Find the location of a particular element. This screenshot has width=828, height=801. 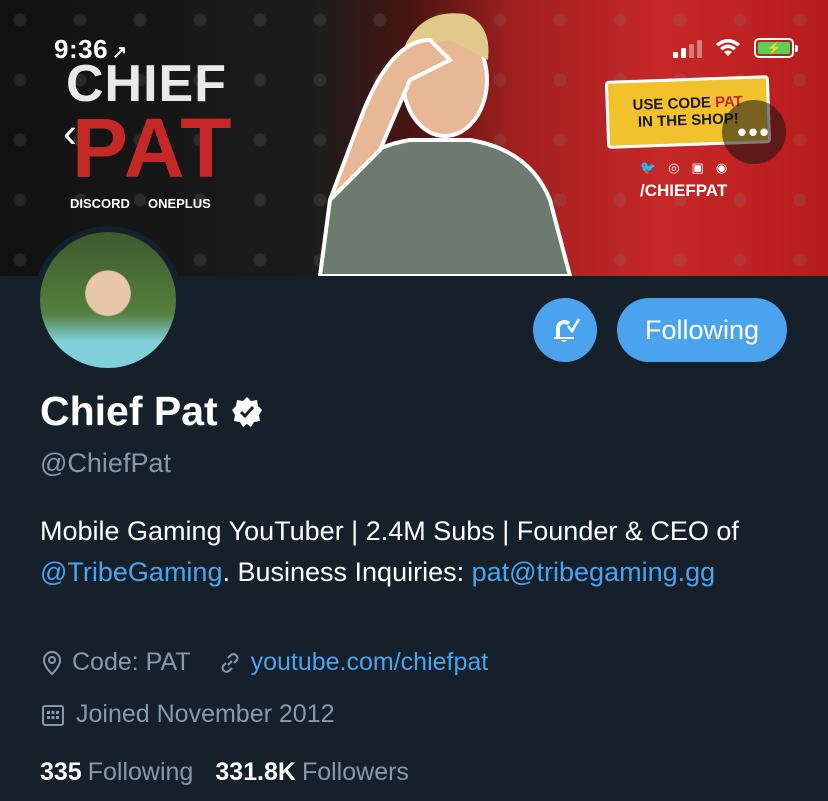

banner-logo-bottom: PAT is located at coordinates (153, 148).